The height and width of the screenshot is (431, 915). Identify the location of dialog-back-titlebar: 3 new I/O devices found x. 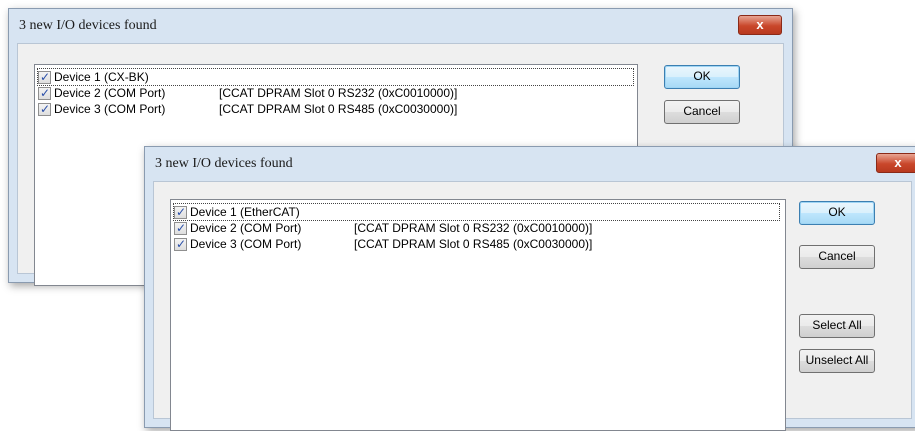
(400, 26).